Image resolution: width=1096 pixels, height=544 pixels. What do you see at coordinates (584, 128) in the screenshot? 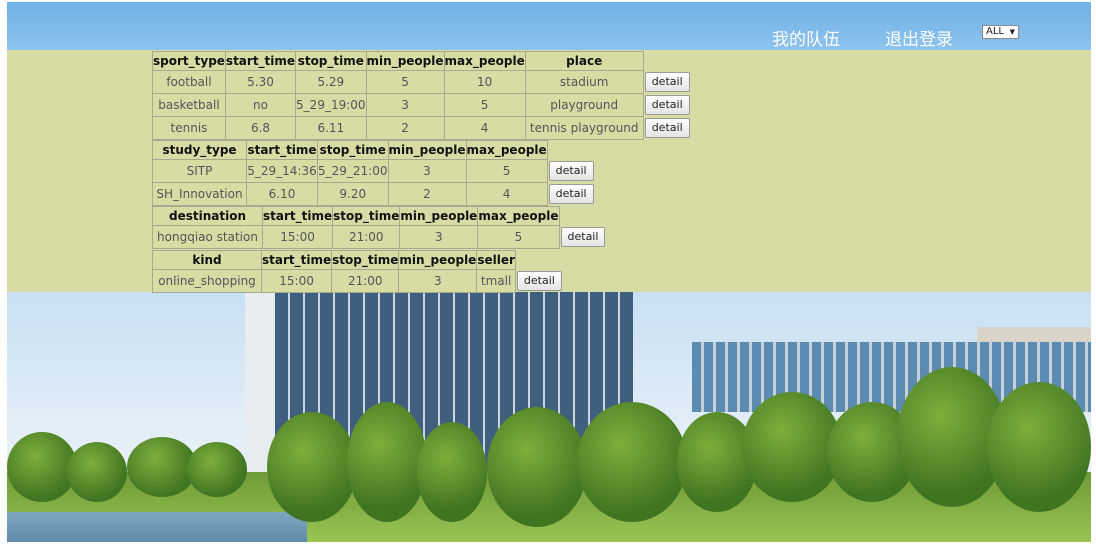
I see `table-cell: tennis playground` at bounding box center [584, 128].